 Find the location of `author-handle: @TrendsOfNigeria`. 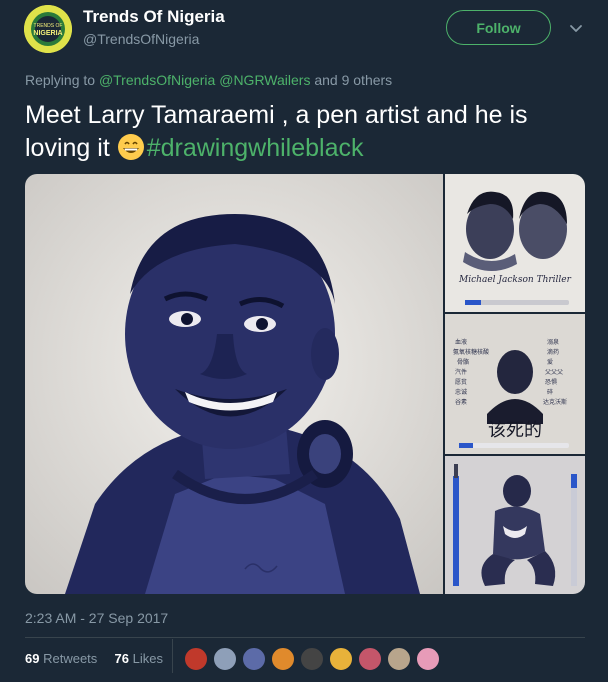

author-handle: @TrendsOfNigeria is located at coordinates (141, 39).